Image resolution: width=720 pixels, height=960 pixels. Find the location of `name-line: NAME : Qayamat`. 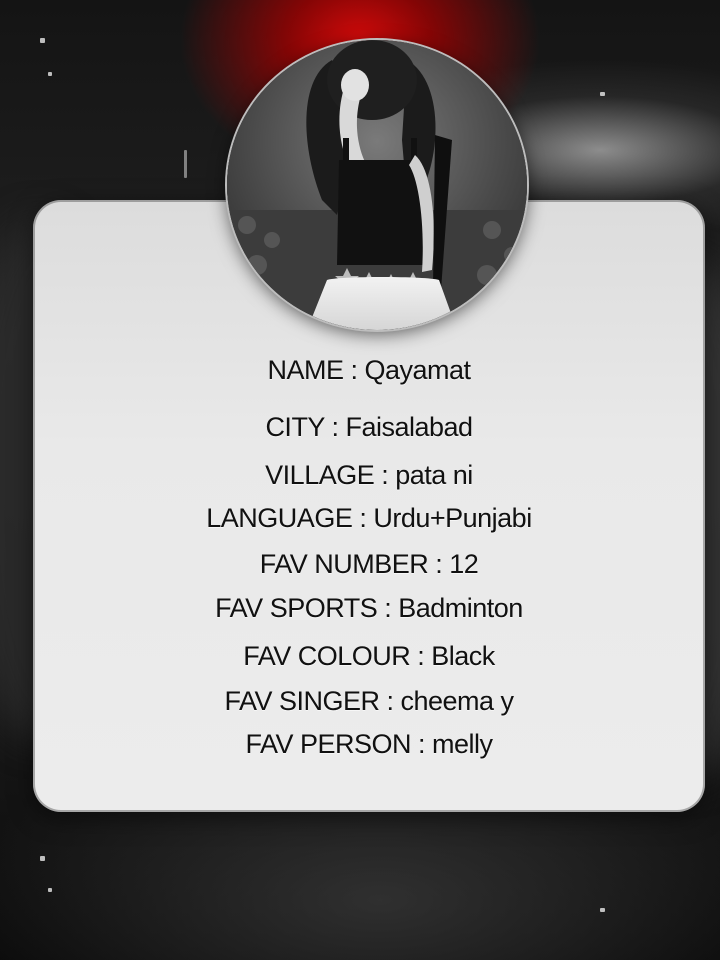

name-line: NAME : Qayamat is located at coordinates (369, 370).